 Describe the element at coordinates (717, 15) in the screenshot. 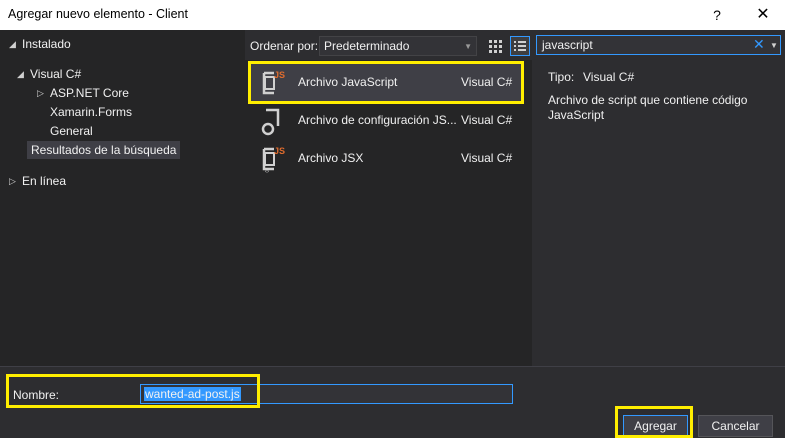

I see `help-button: ?` at that location.